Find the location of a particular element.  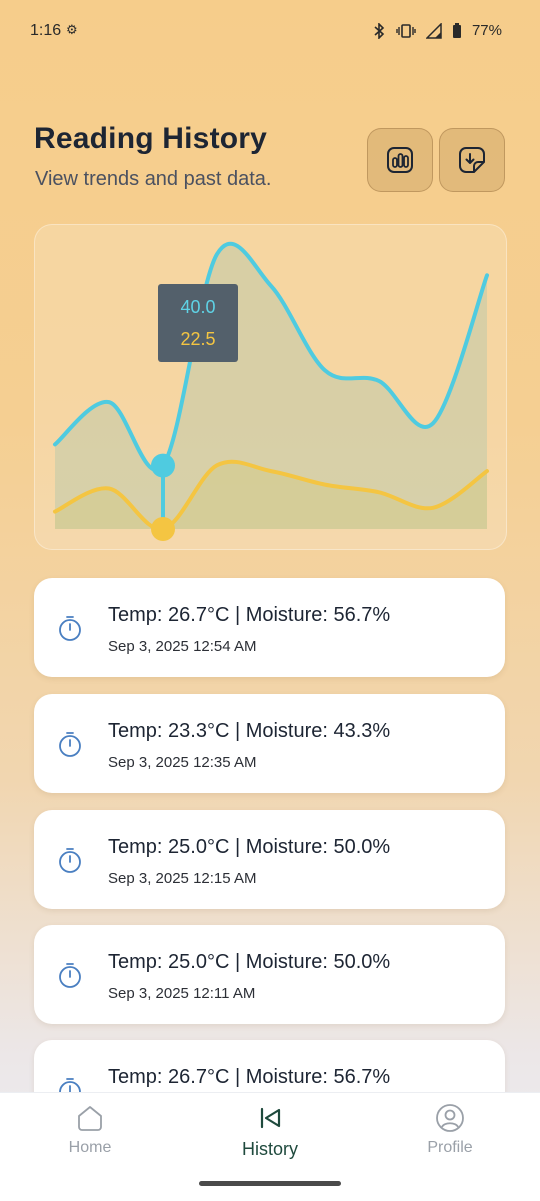

chart-tooltip: 40.0 22.5 is located at coordinates (198, 323).